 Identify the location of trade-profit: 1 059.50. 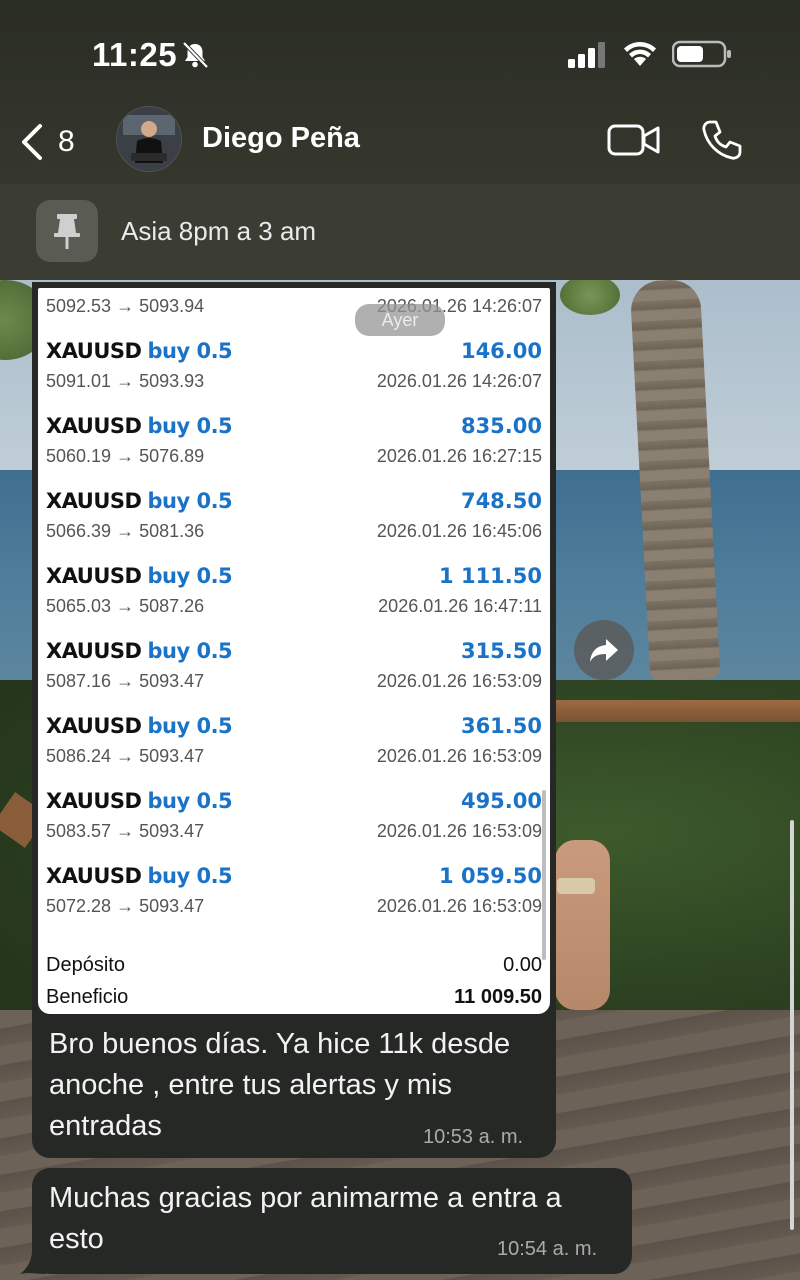
(490, 876).